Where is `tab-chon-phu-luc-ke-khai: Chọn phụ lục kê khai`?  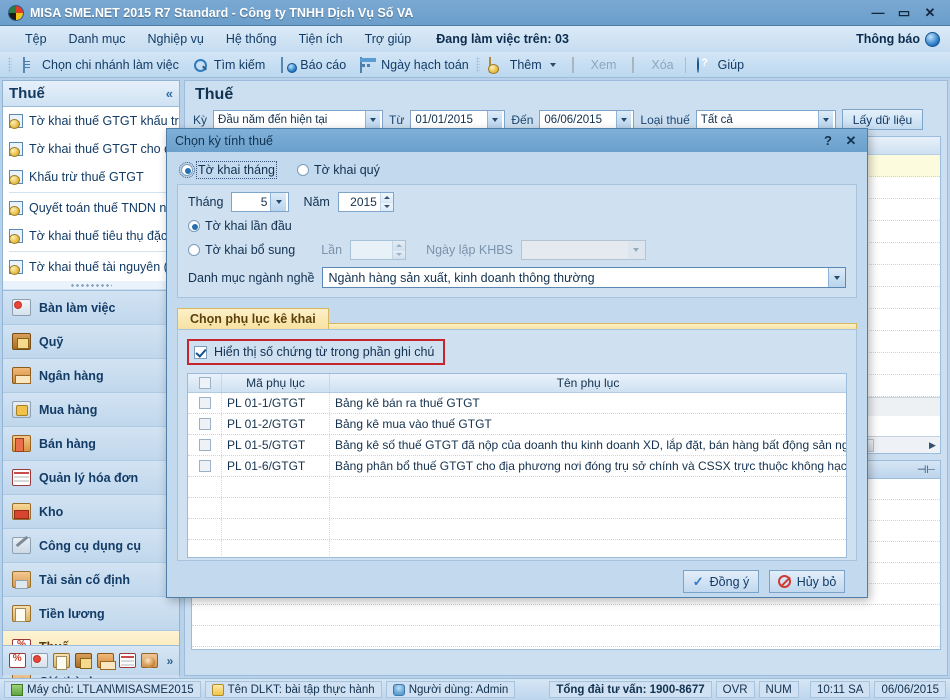 tab-chon-phu-luc-ke-khai: Chọn phụ lục kê khai is located at coordinates (253, 318).